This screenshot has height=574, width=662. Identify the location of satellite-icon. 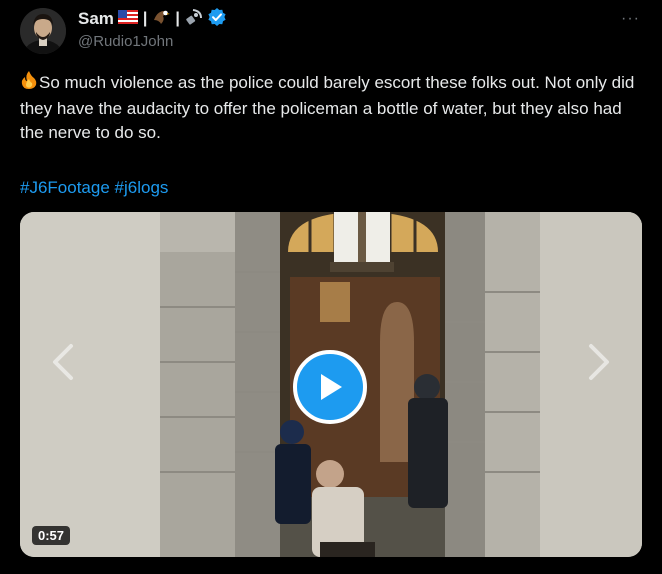
(194, 19).